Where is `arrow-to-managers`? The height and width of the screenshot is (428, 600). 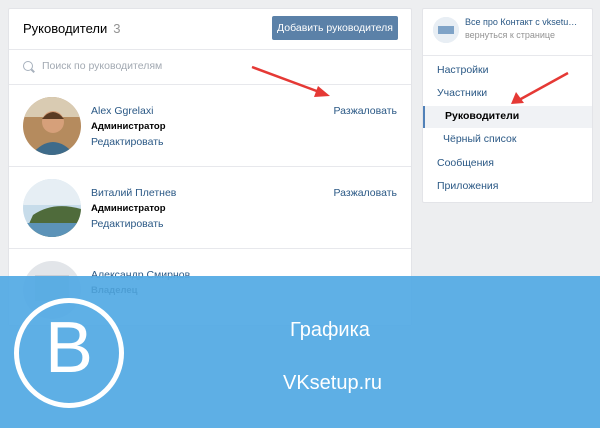 arrow-to-managers is located at coordinates (540, 87).